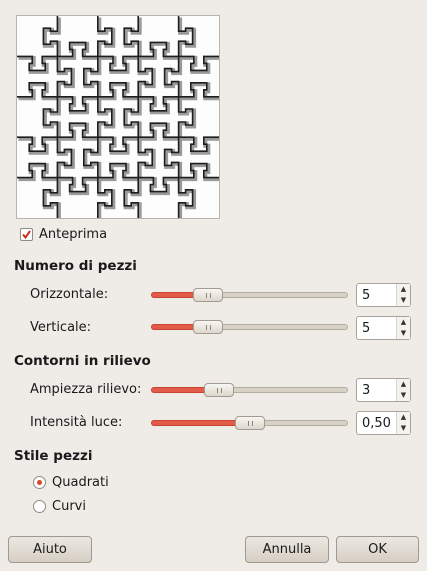 The image size is (427, 571). I want to click on style-option-curvi: Curvi, so click(59, 506).